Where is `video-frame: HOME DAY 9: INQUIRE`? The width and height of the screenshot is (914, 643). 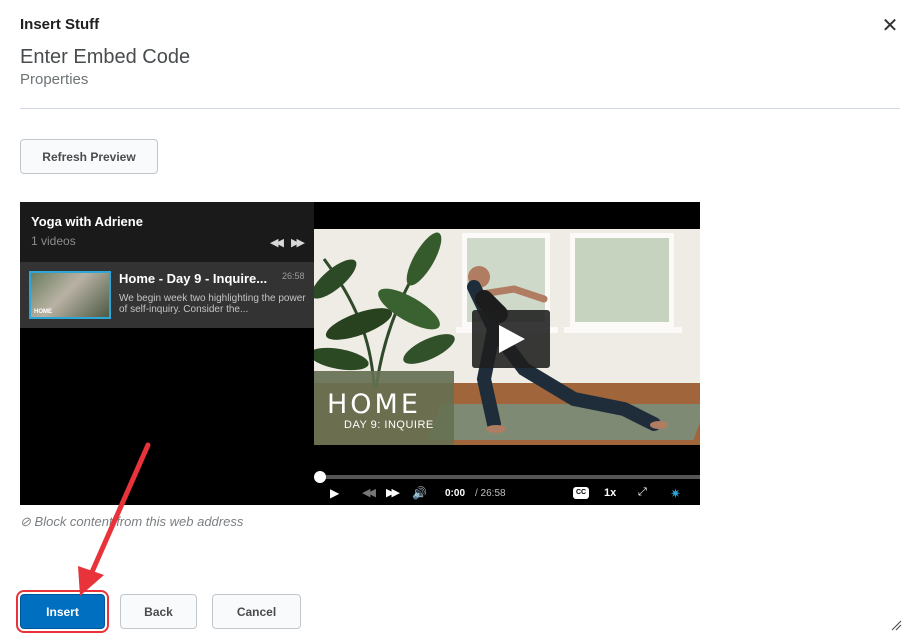
video-frame: HOME DAY 9: INQUIRE is located at coordinates (507, 337).